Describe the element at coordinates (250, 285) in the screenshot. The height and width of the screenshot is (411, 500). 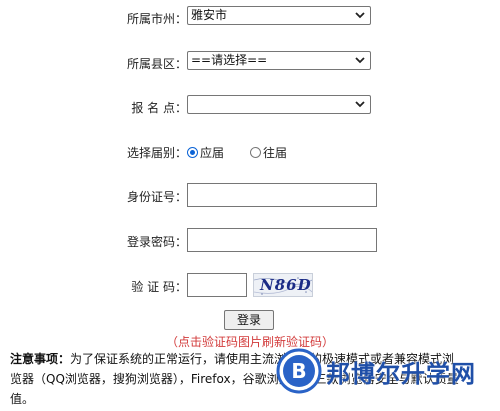
I see `captcha-row: 验 证 码： N86D` at that location.